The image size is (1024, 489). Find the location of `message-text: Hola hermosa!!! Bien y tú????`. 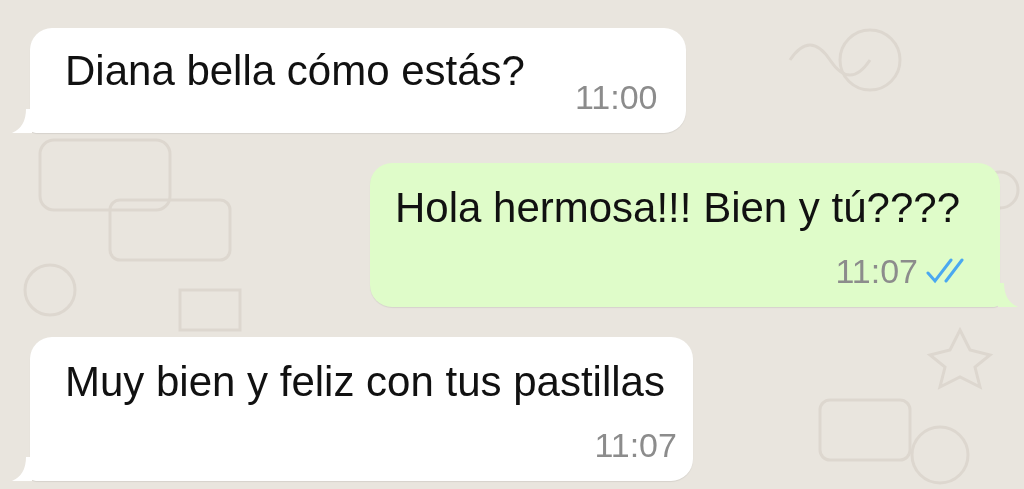

message-text: Hola hermosa!!! Bien y tú???? is located at coordinates (677, 208).